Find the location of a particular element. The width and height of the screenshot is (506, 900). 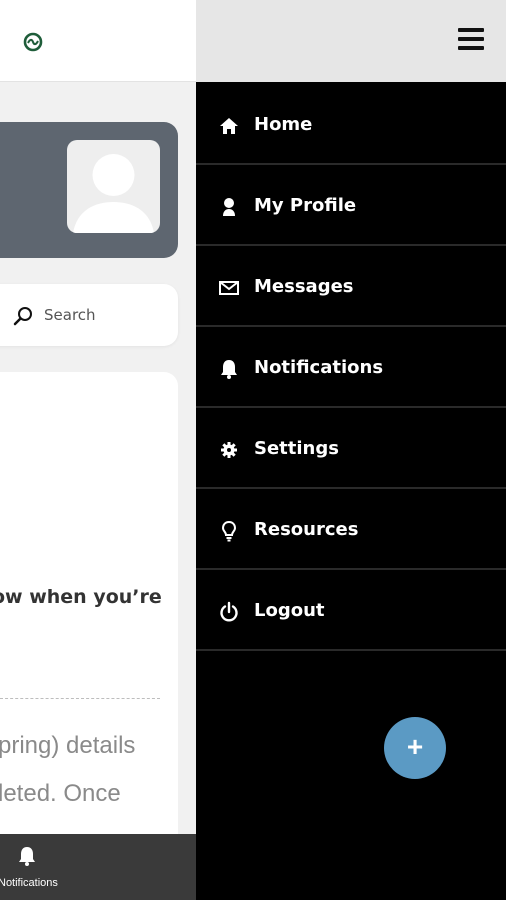

drawer-item-label: Logout is located at coordinates (289, 610).